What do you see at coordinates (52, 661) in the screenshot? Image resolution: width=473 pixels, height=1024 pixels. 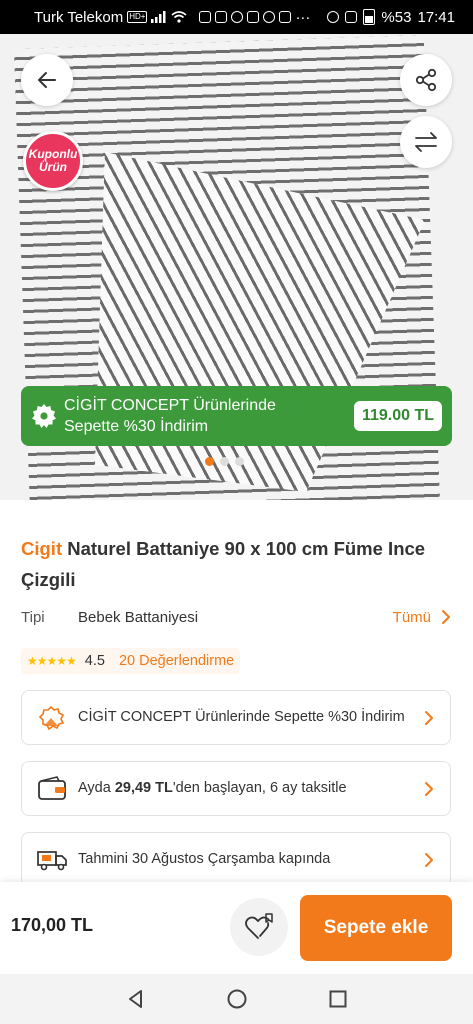 I see `star-rating-icon: ★★★★★` at bounding box center [52, 661].